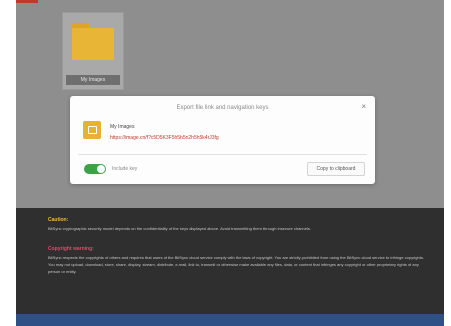 Image resolution: width=451 pixels, height=326 pixels. What do you see at coordinates (125, 169) in the screenshot?
I see `include-key-label: Include key` at bounding box center [125, 169].